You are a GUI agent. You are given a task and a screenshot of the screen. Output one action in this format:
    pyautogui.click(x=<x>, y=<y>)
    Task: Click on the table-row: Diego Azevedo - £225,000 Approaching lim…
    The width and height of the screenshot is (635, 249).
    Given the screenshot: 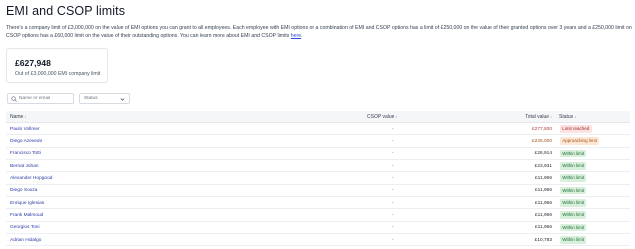 What is the action you would take?
    pyautogui.click(x=318, y=141)
    